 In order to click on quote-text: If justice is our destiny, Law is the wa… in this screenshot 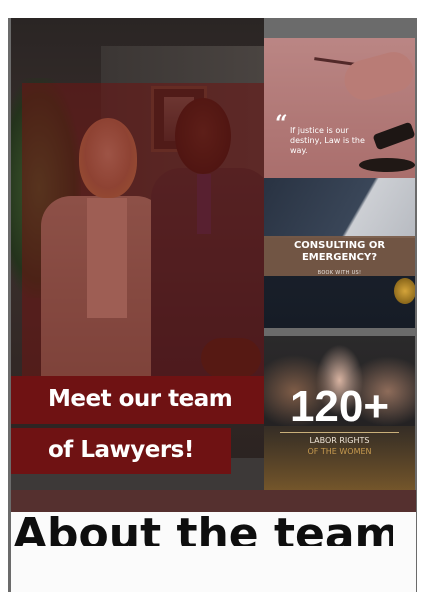, I will do `click(327, 140)`.